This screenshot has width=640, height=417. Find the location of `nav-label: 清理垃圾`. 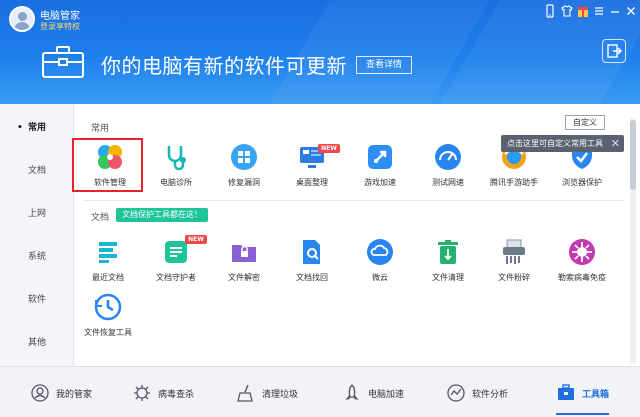

nav-label: 清理垃圾 is located at coordinates (280, 394).